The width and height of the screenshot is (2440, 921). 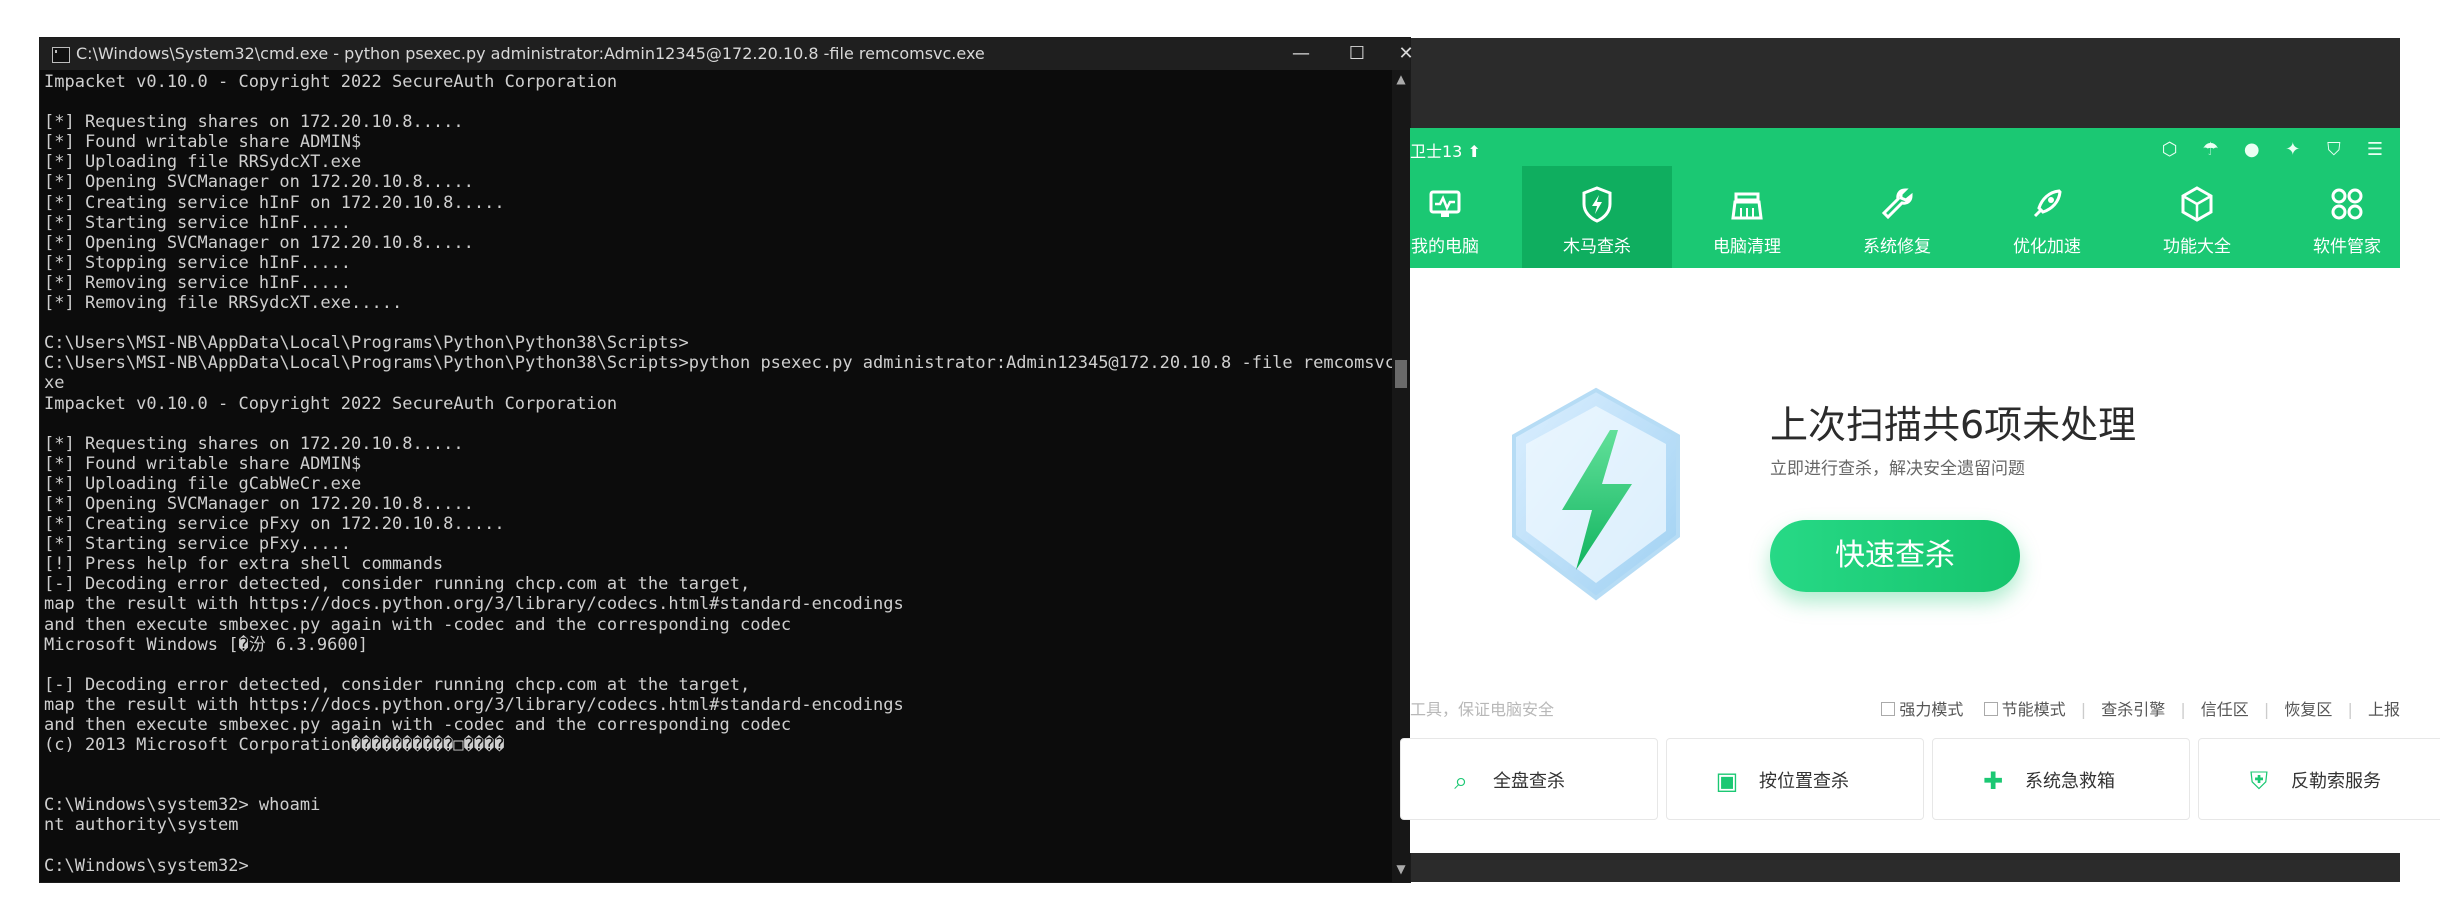 What do you see at coordinates (1953, 425) in the screenshot?
I see `scan-status-title: 上次扫描共6项未处理` at bounding box center [1953, 425].